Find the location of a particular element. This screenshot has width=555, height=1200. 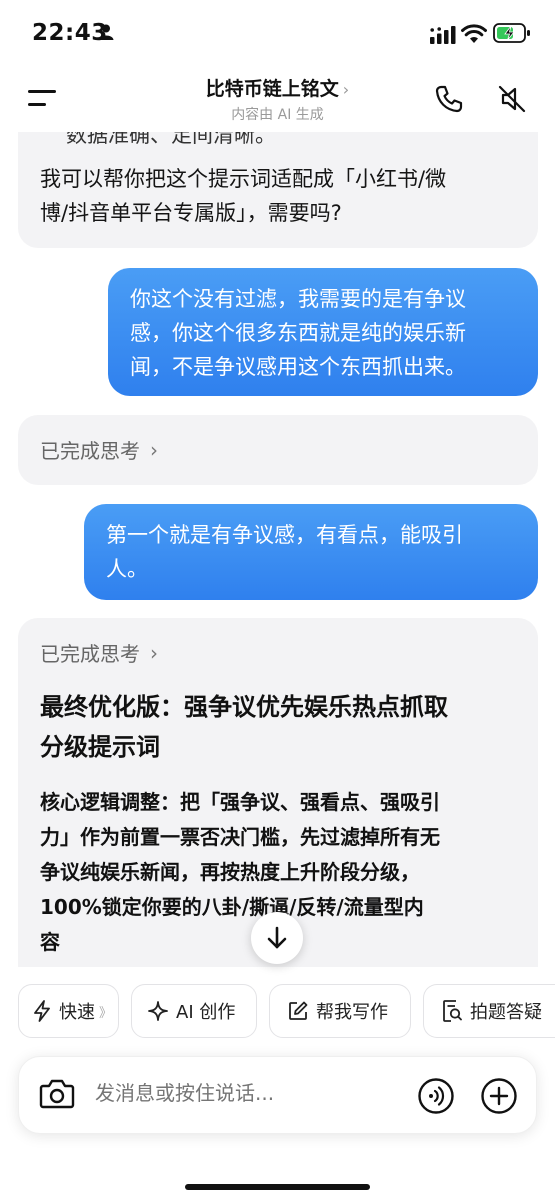

quick-action-label: 帮我写作 is located at coordinates (352, 1012).